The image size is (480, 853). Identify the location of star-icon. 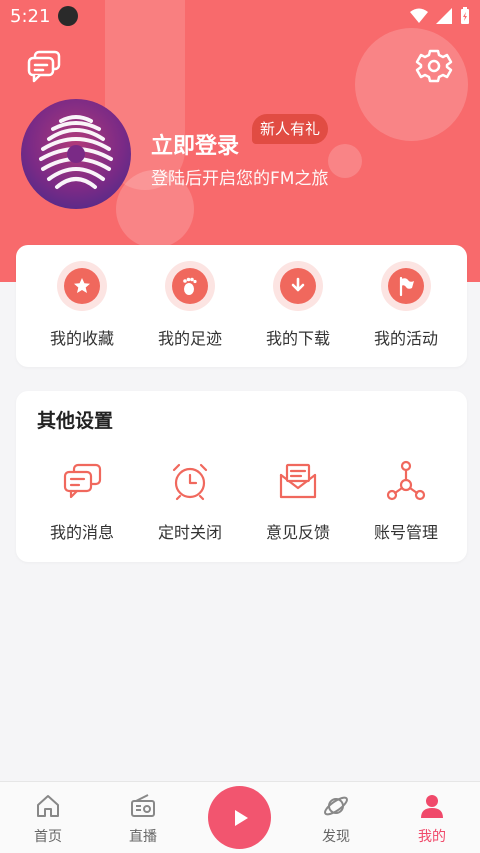
(82, 285).